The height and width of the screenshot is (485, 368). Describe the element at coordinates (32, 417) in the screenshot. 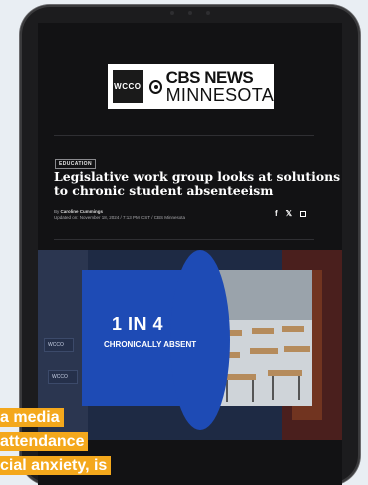

I see `caption-line-1: a media` at that location.